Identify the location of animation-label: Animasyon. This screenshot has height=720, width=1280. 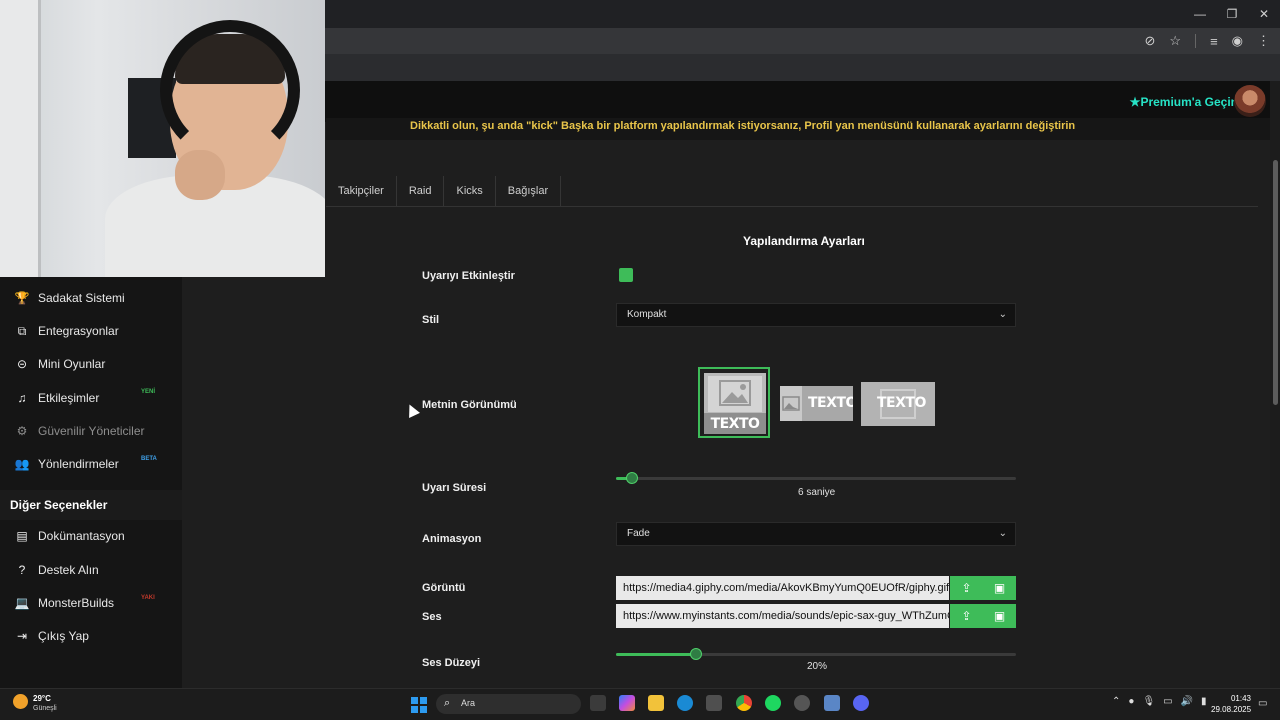
(452, 539).